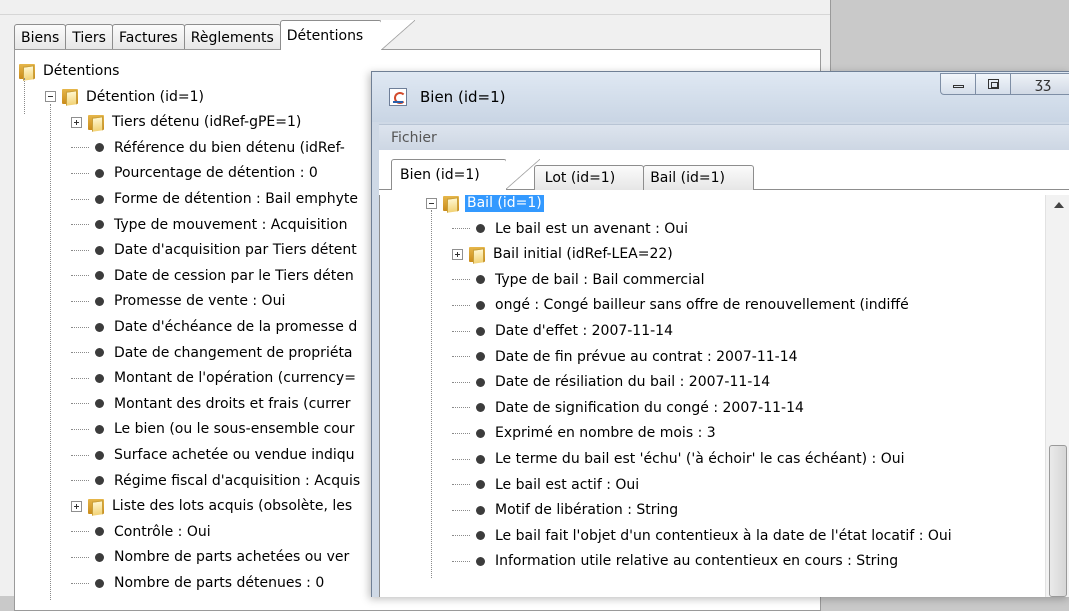 This screenshot has width=1069, height=611. I want to click on tree-leaf-node: Montant de l'opération (currency=, so click(214, 378).